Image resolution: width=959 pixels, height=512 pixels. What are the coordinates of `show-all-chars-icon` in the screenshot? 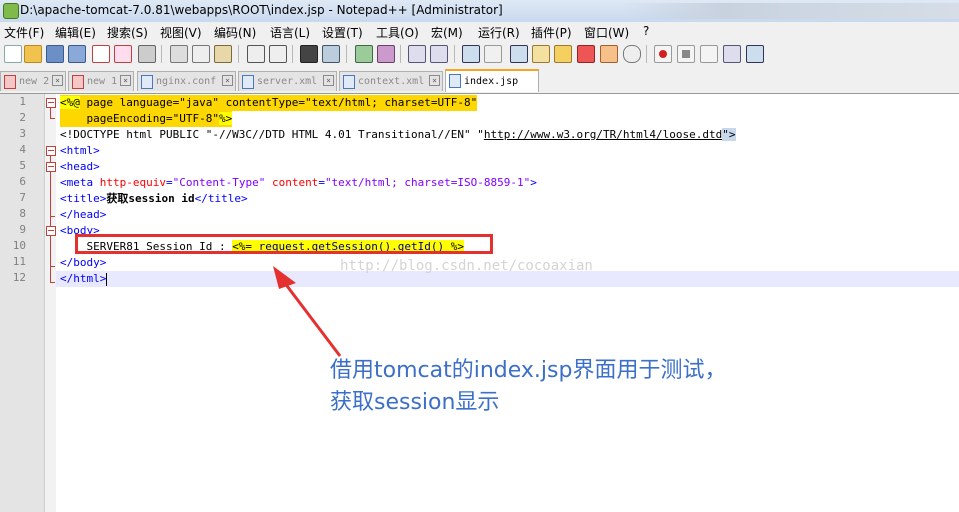 It's located at (493, 54).